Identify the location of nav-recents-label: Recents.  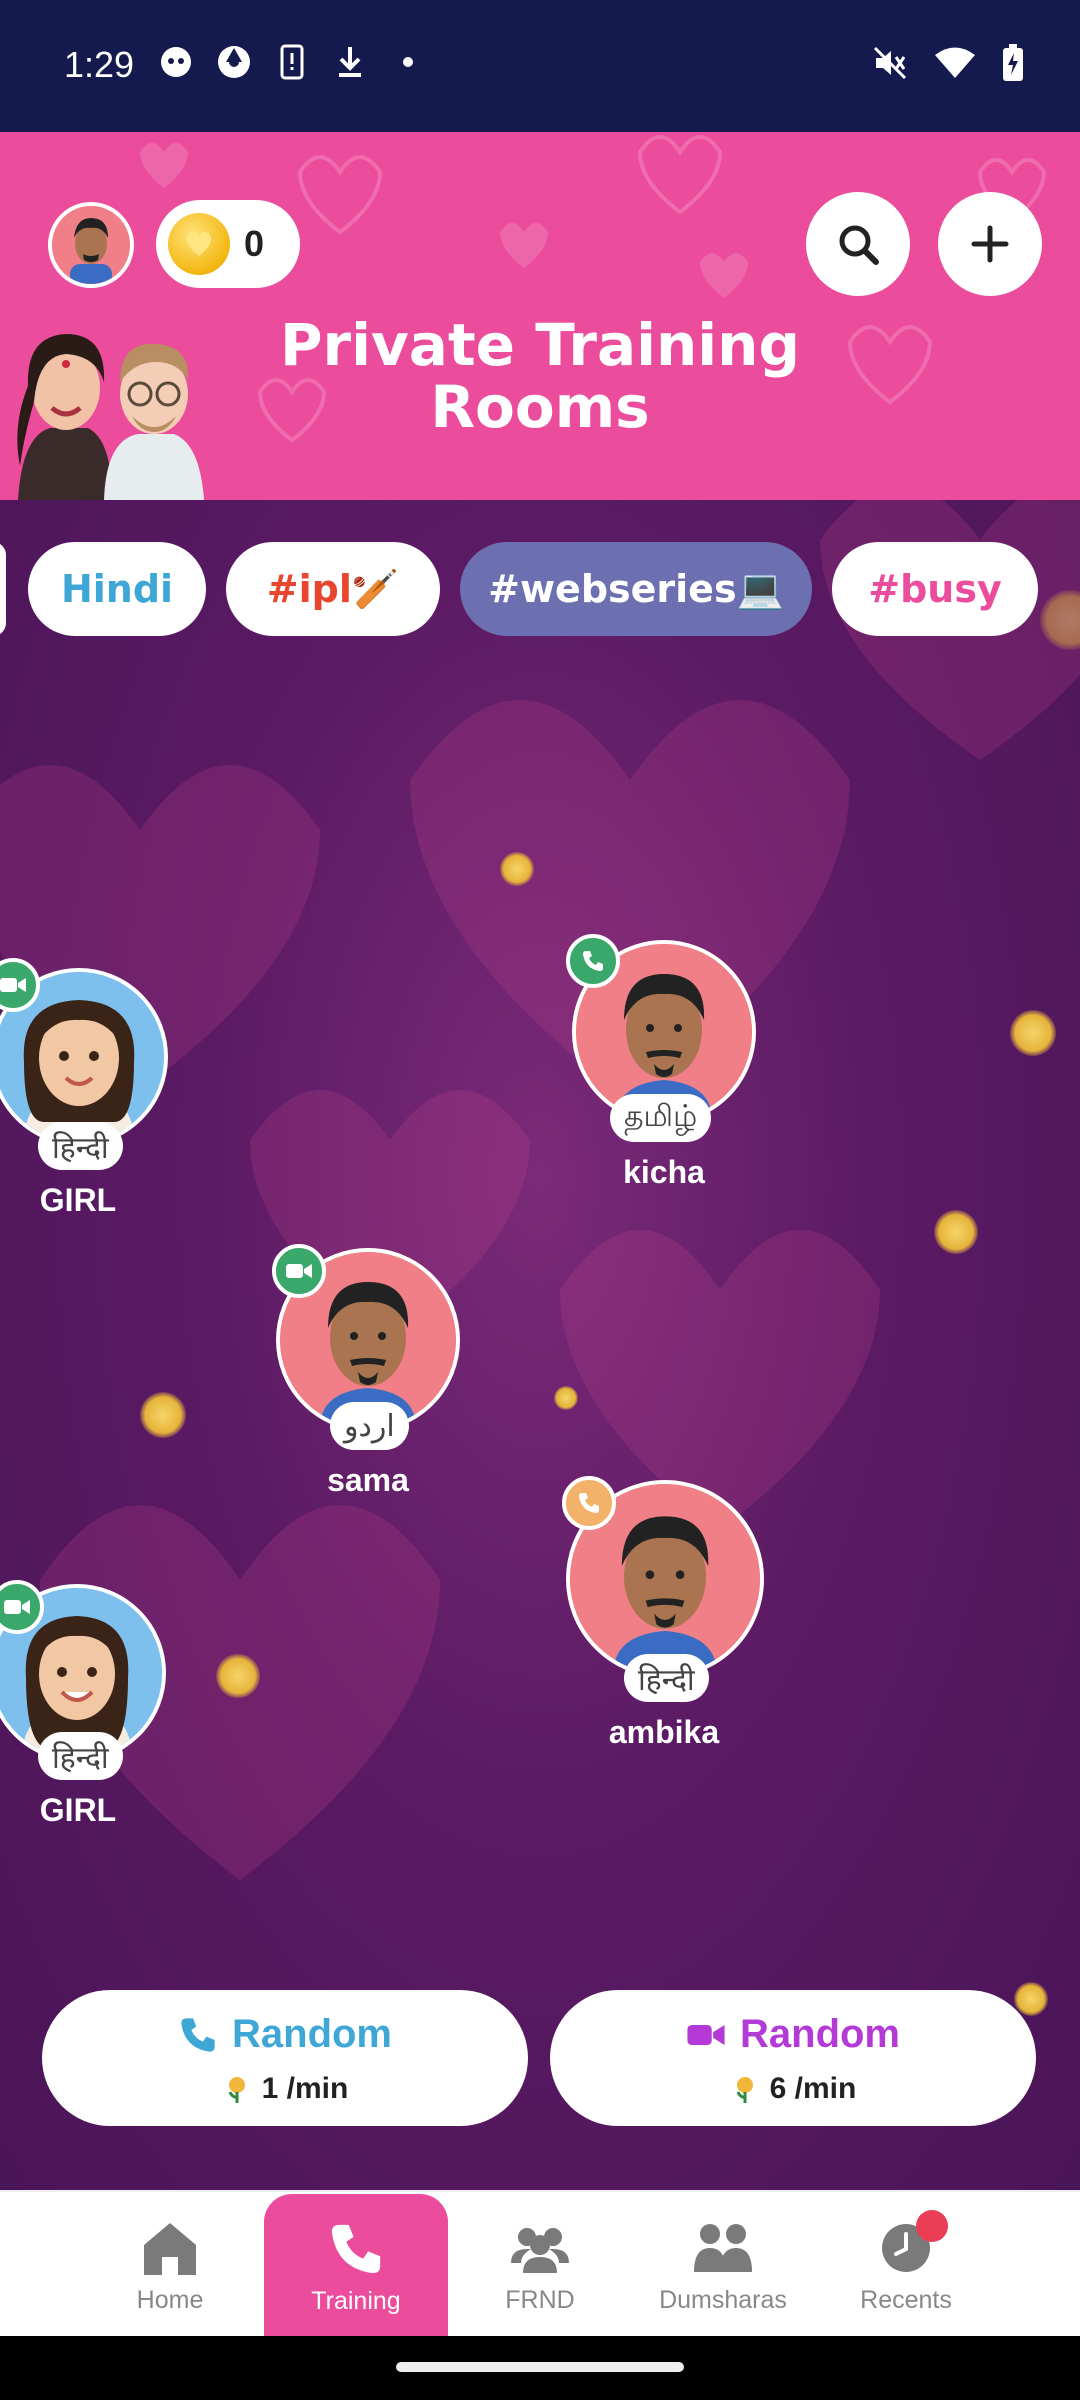
(906, 2299).